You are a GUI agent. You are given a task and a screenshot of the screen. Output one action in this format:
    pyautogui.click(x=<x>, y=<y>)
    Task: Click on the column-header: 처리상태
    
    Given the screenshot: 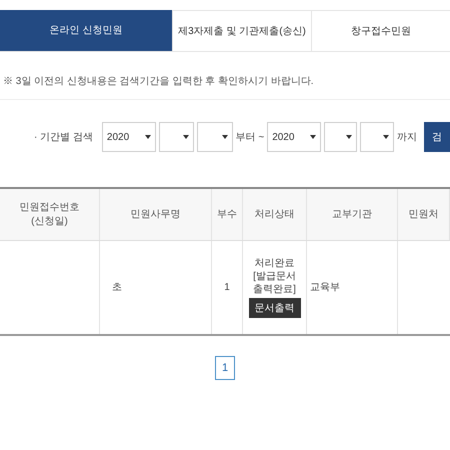 What is the action you would take?
    pyautogui.click(x=274, y=215)
    